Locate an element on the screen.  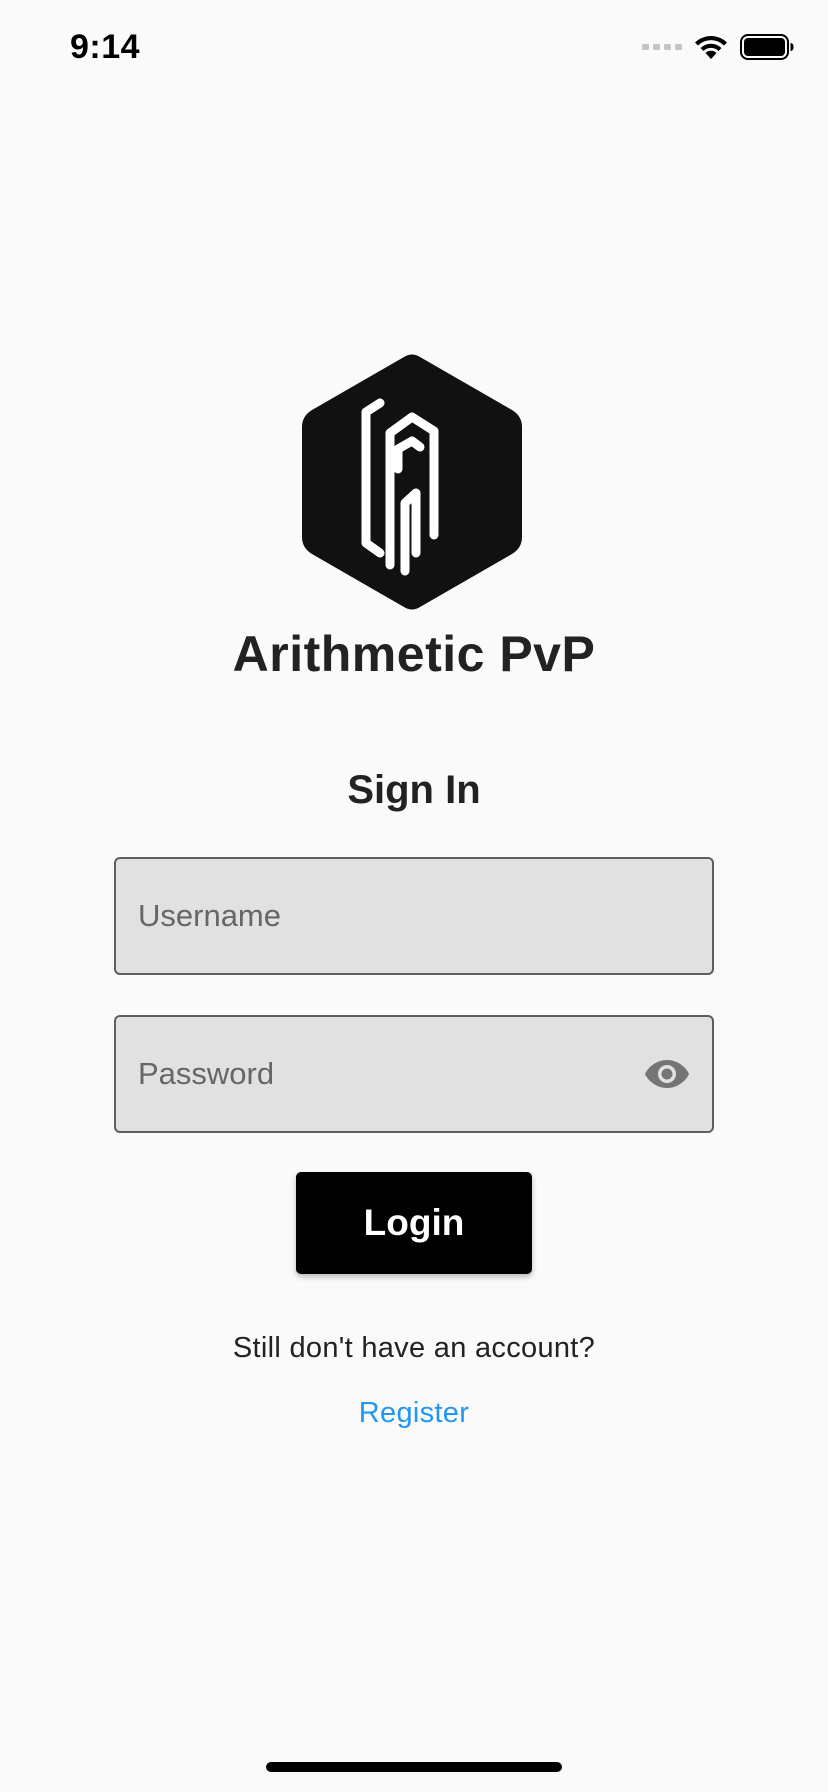
app-title: Arithmetic PvP is located at coordinates (414, 654).